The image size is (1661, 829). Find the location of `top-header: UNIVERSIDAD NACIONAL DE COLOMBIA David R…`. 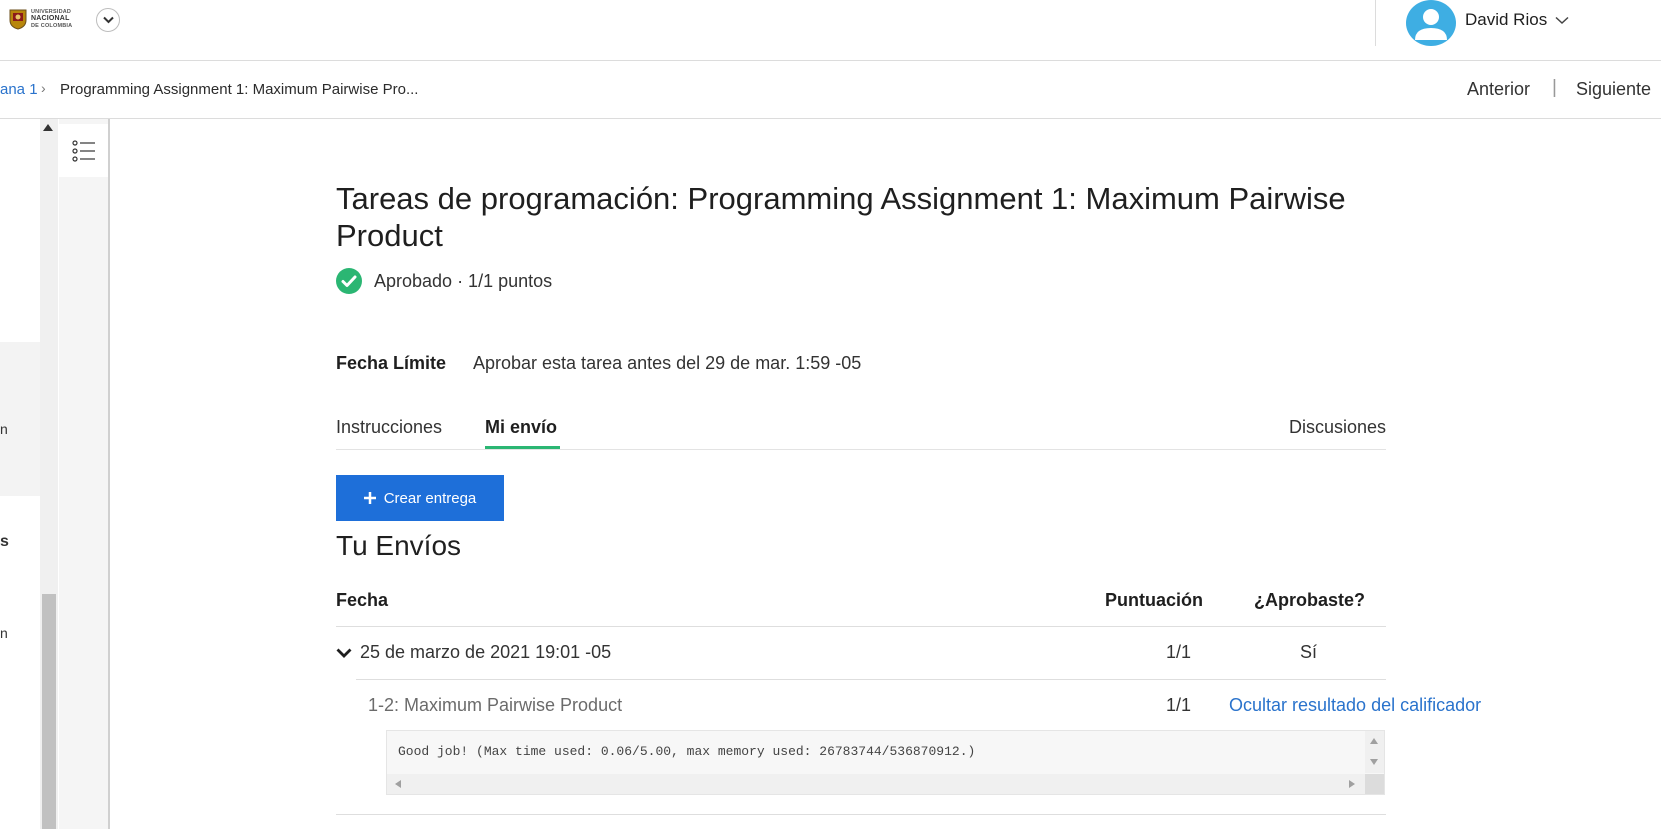

top-header: UNIVERSIDAD NACIONAL DE COLOMBIA David R… is located at coordinates (830, 30).